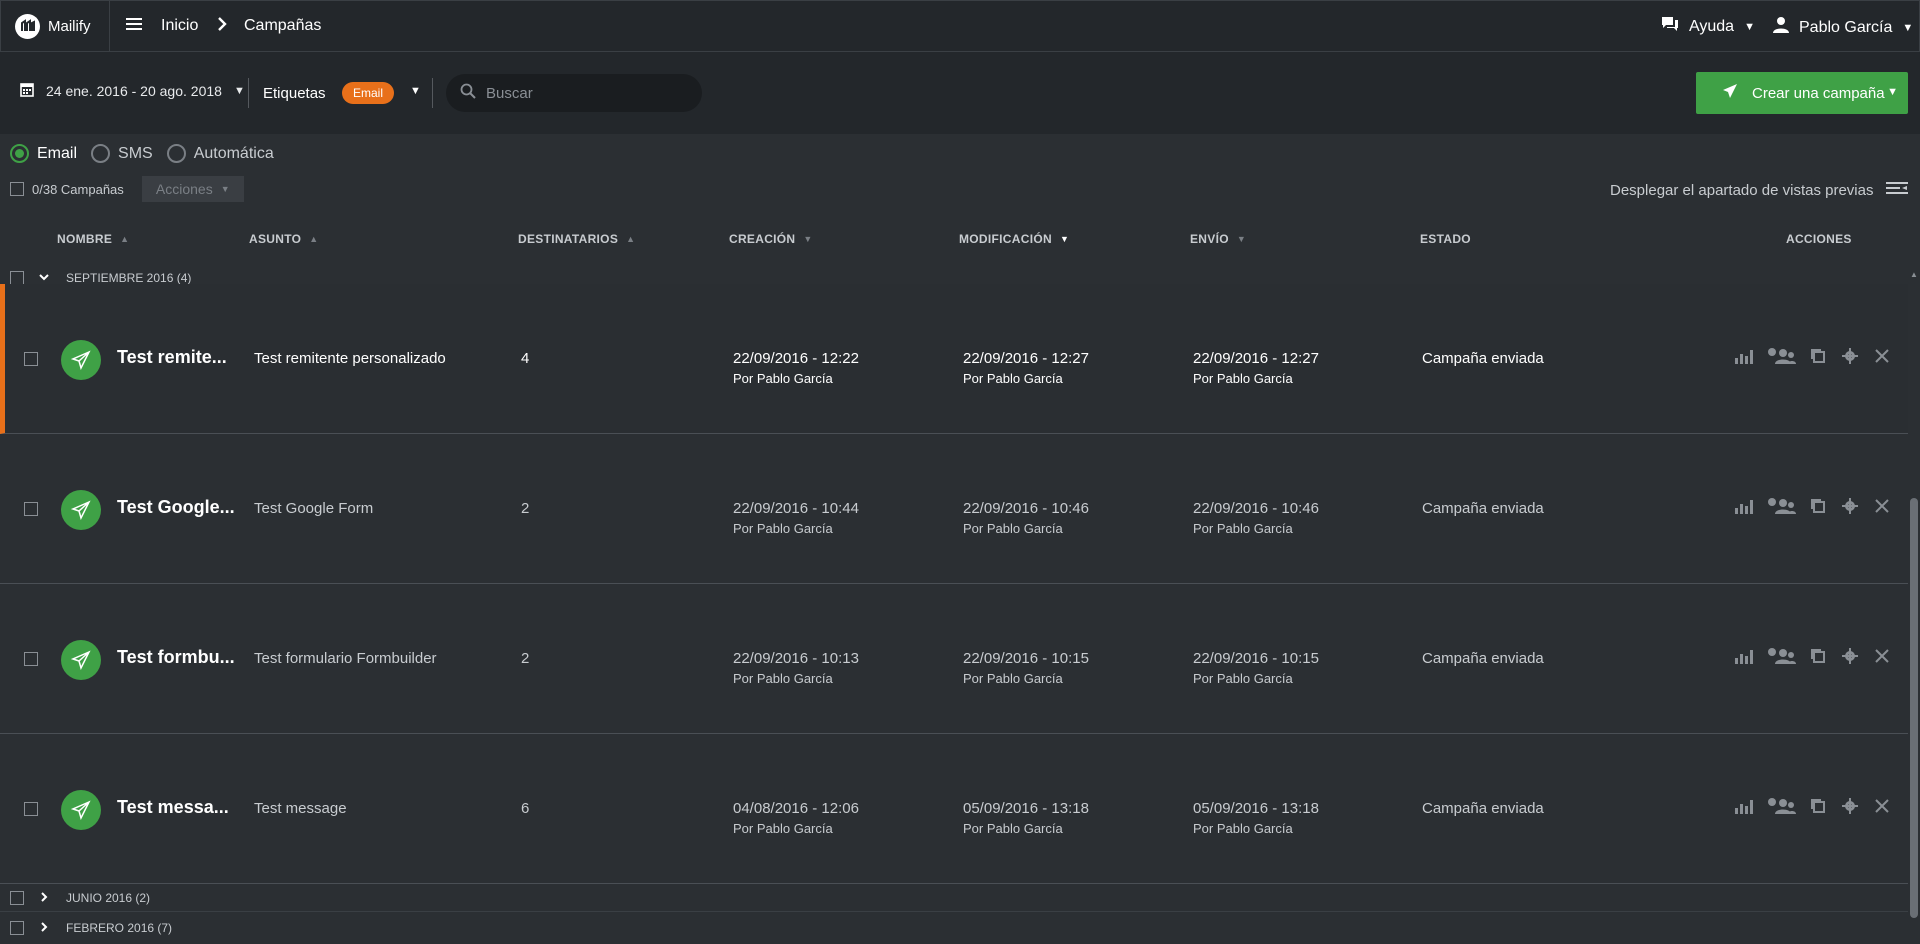 This screenshot has height=944, width=1920. I want to click on group-header: FEBRERO 2016 (7), so click(954, 928).